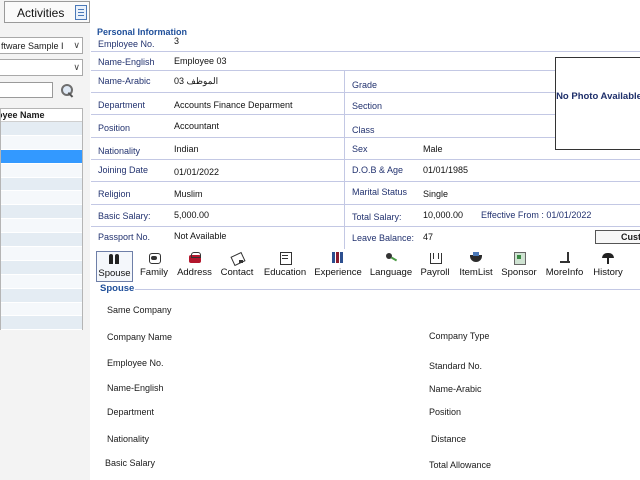 This screenshot has height=480, width=640. Describe the element at coordinates (391, 266) in the screenshot. I see `tab-language: Language` at that location.